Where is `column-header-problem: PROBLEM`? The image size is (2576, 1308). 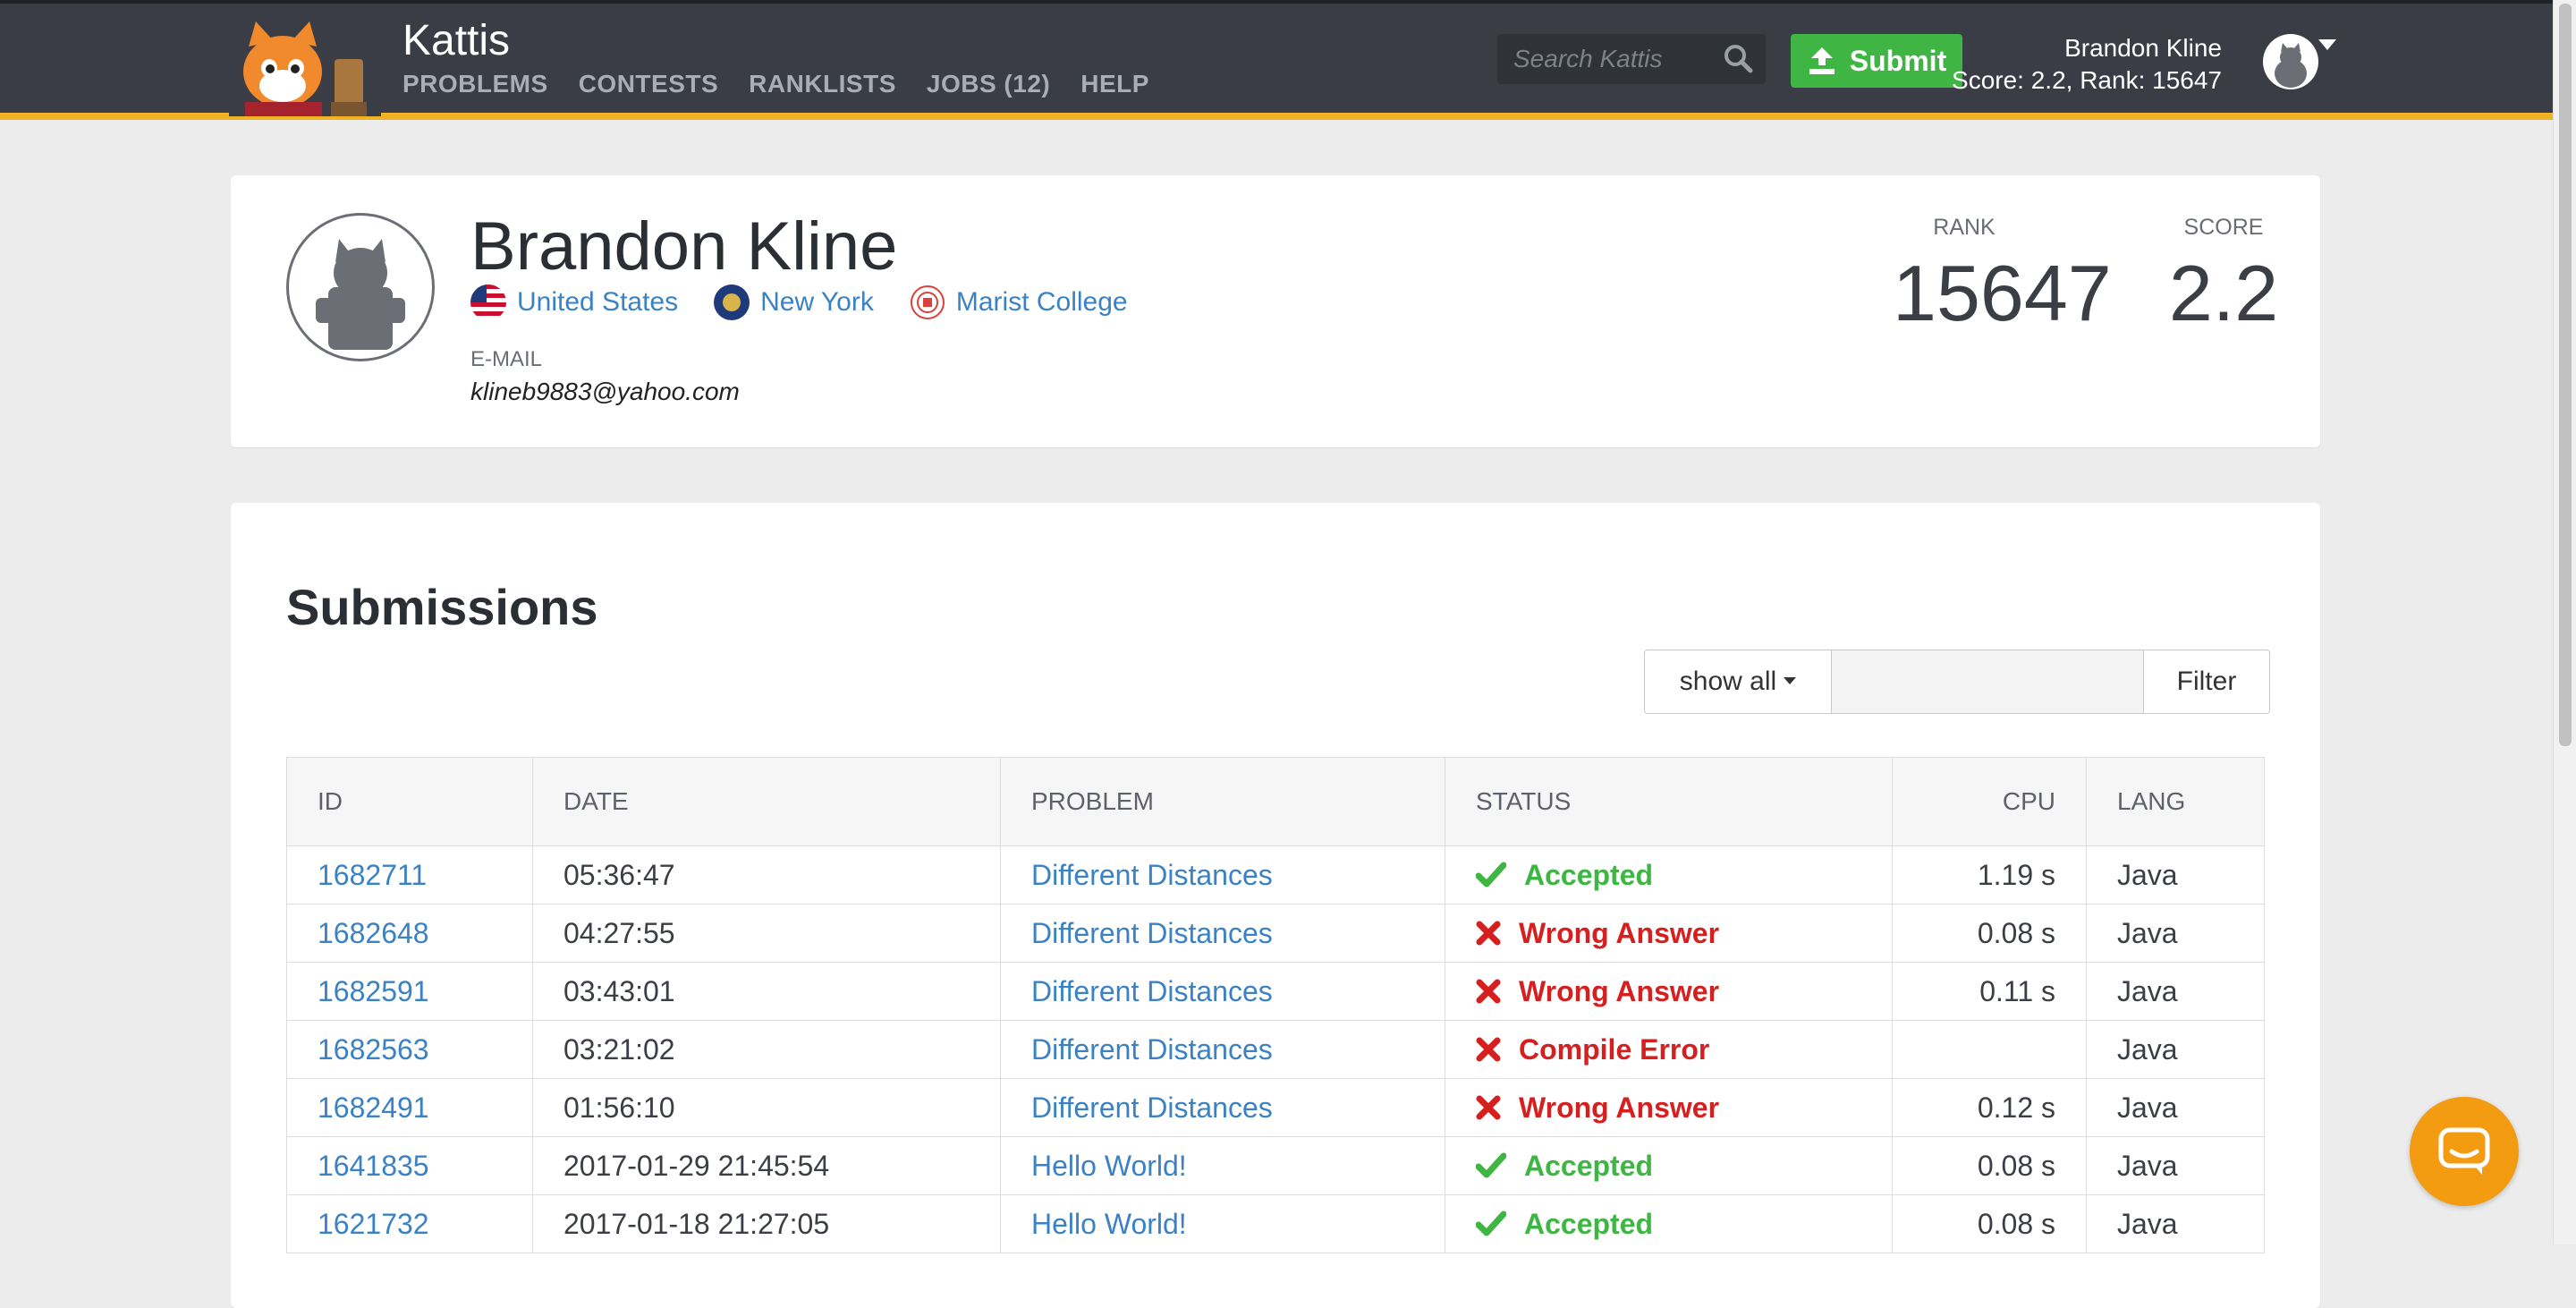
column-header-problem: PROBLEM is located at coordinates (1222, 801).